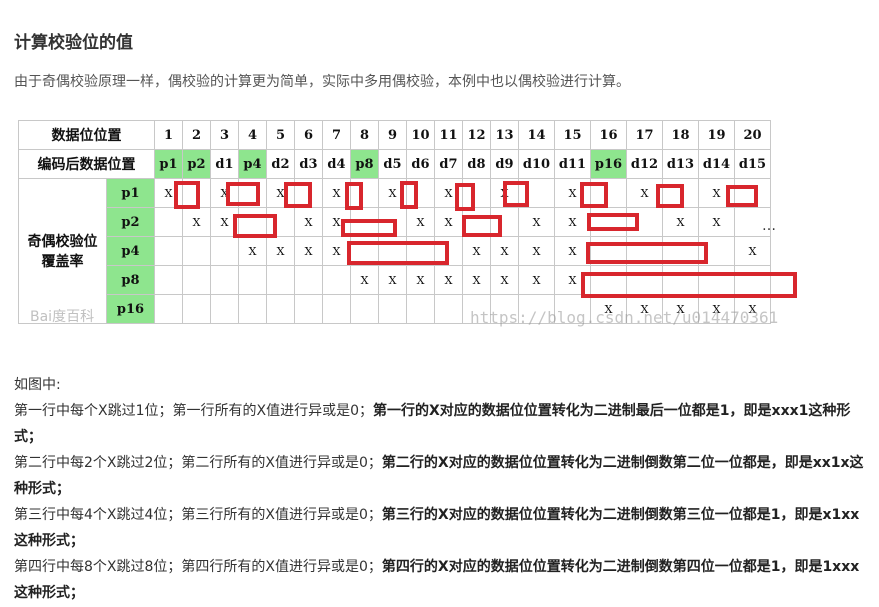  I want to click on position-cell: 7, so click(336, 135).